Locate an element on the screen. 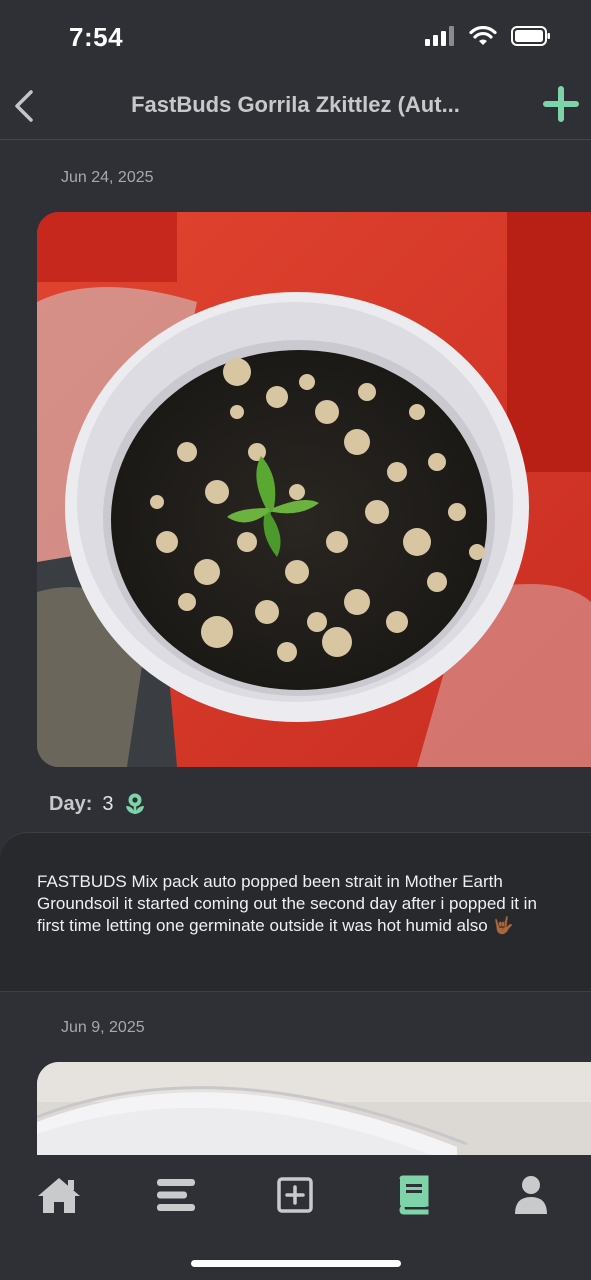 The image size is (591, 1280). add-entry-icon is located at coordinates (295, 1195).